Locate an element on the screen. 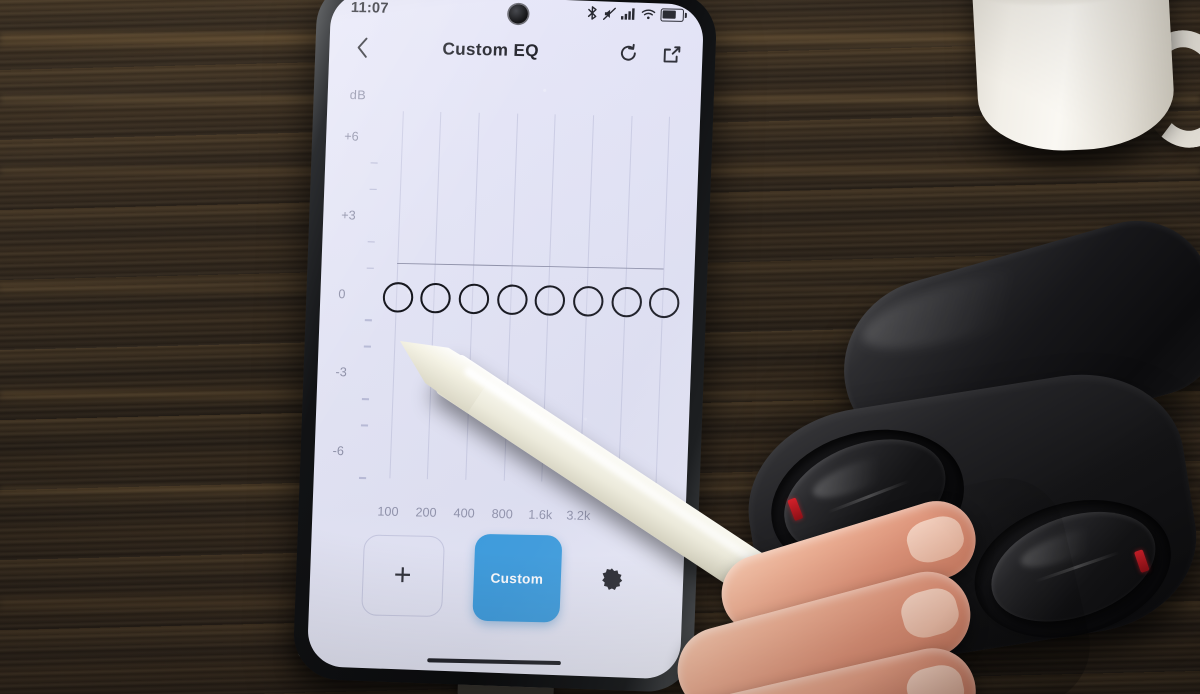  y-axis-tick-label: +3 is located at coordinates (349, 215).